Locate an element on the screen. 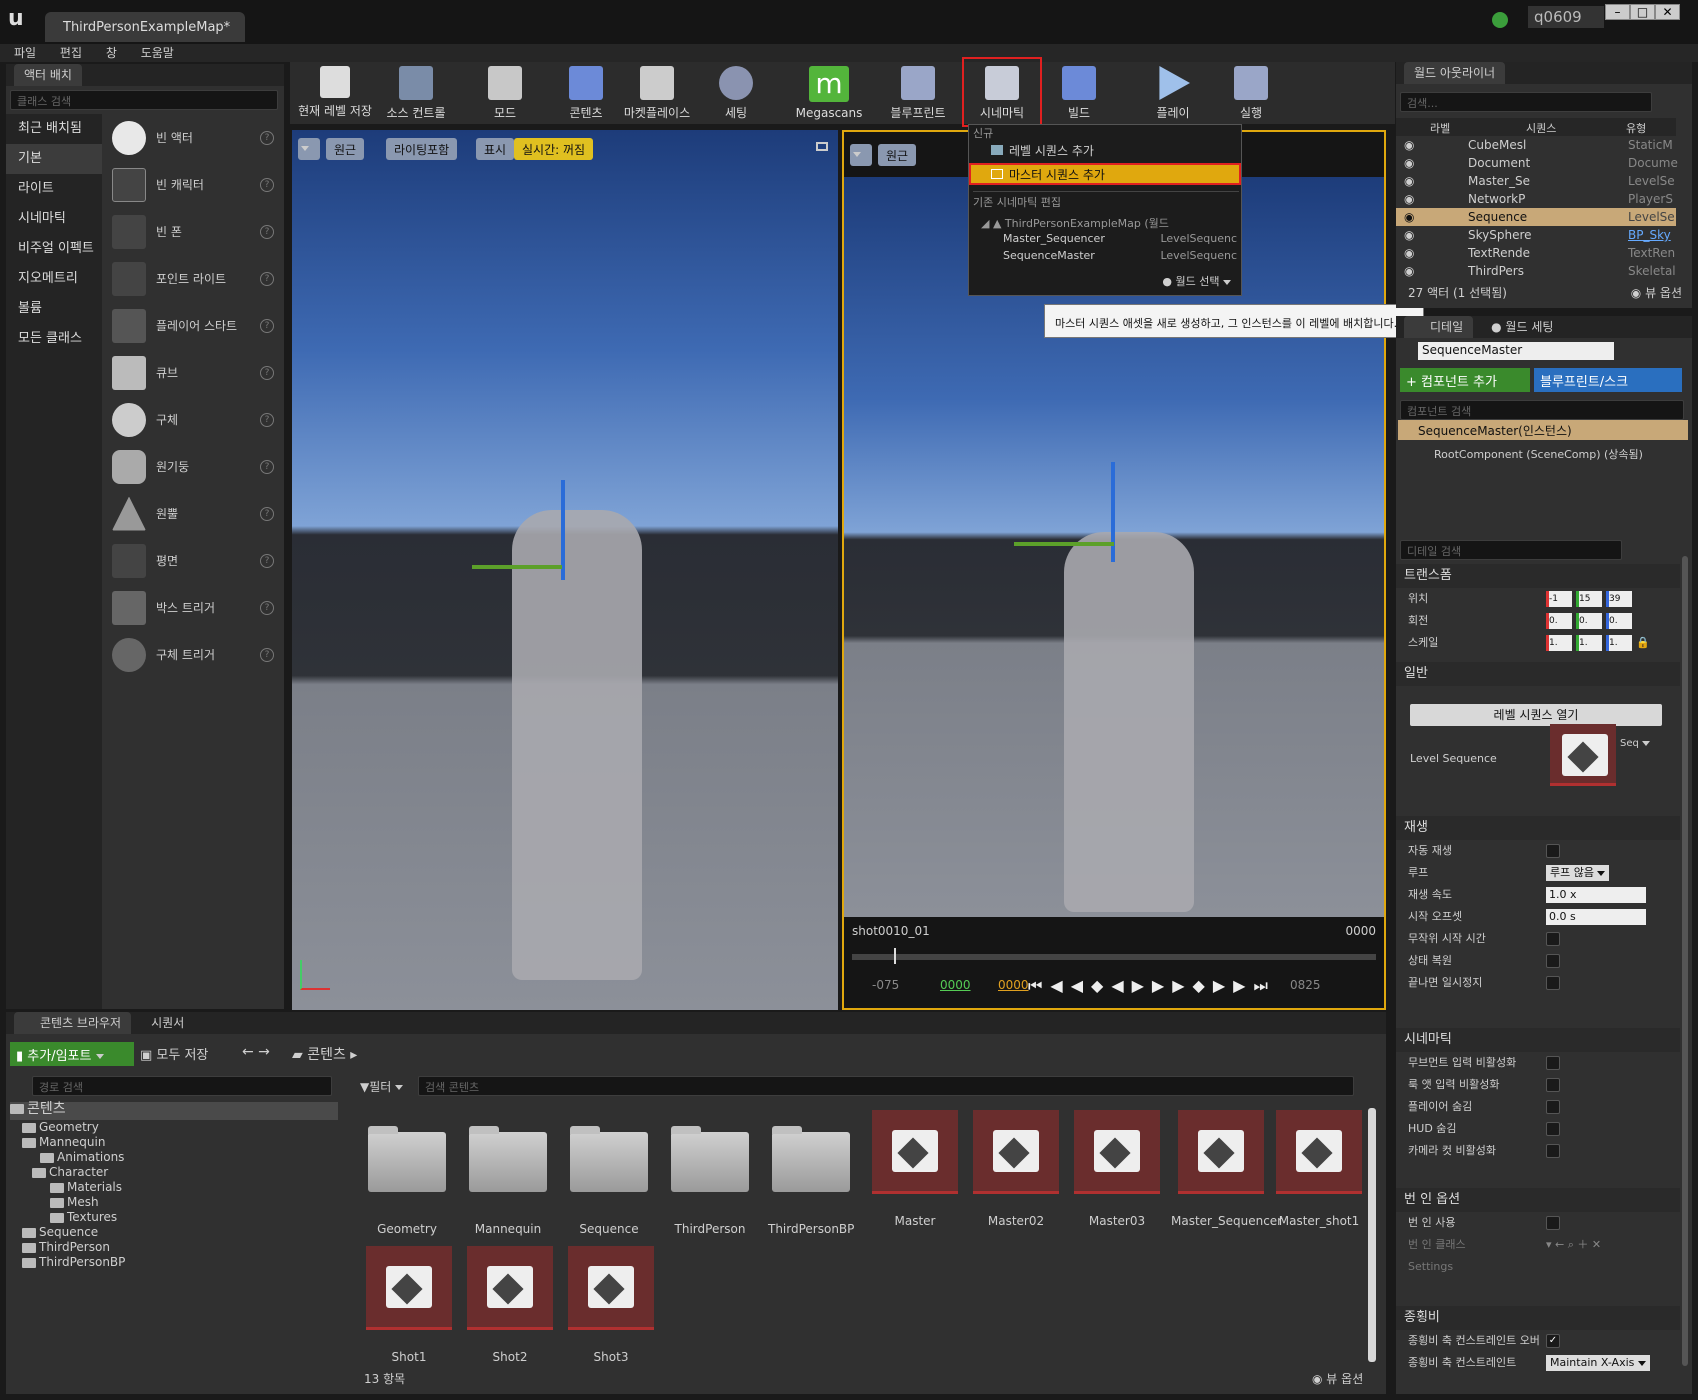 This screenshot has width=1698, height=1400. sequence-item-master-sequencer: Master_Sequencer LevelSequenc is located at coordinates (1120, 238).